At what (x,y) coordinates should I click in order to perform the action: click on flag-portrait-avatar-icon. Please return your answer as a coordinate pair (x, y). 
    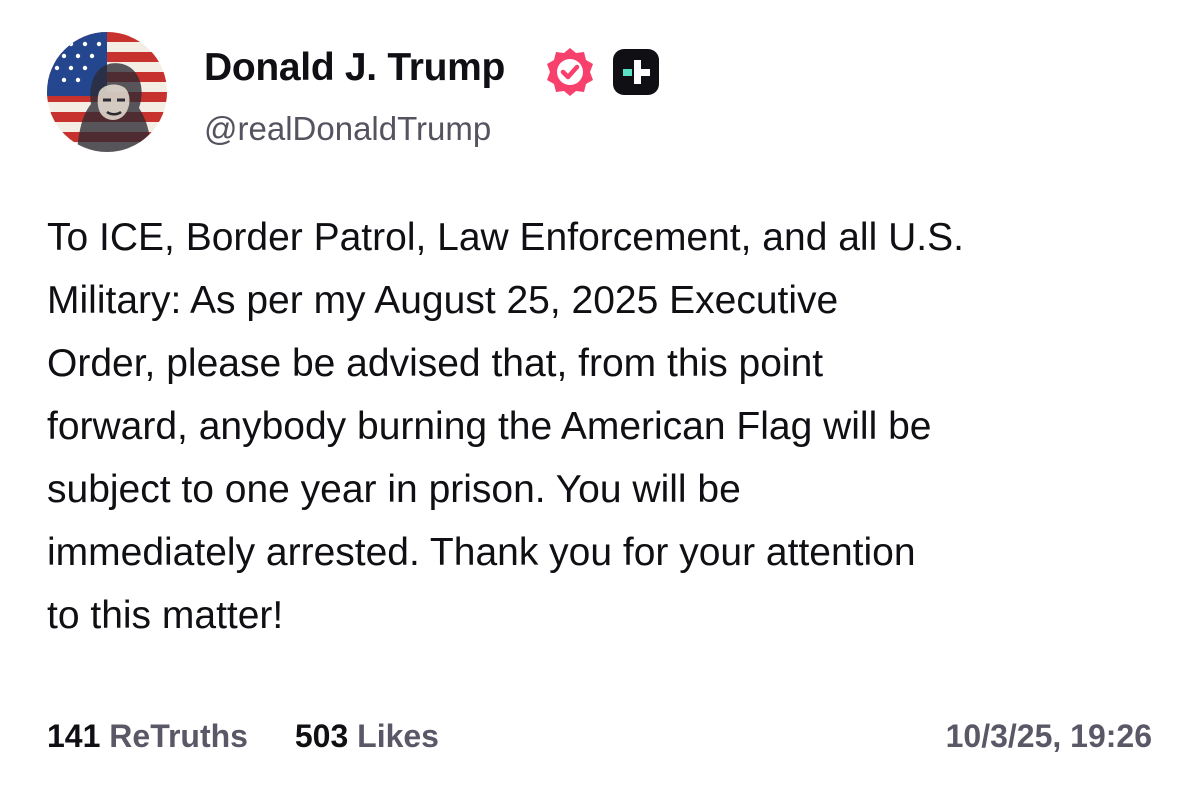
    Looking at the image, I should click on (107, 92).